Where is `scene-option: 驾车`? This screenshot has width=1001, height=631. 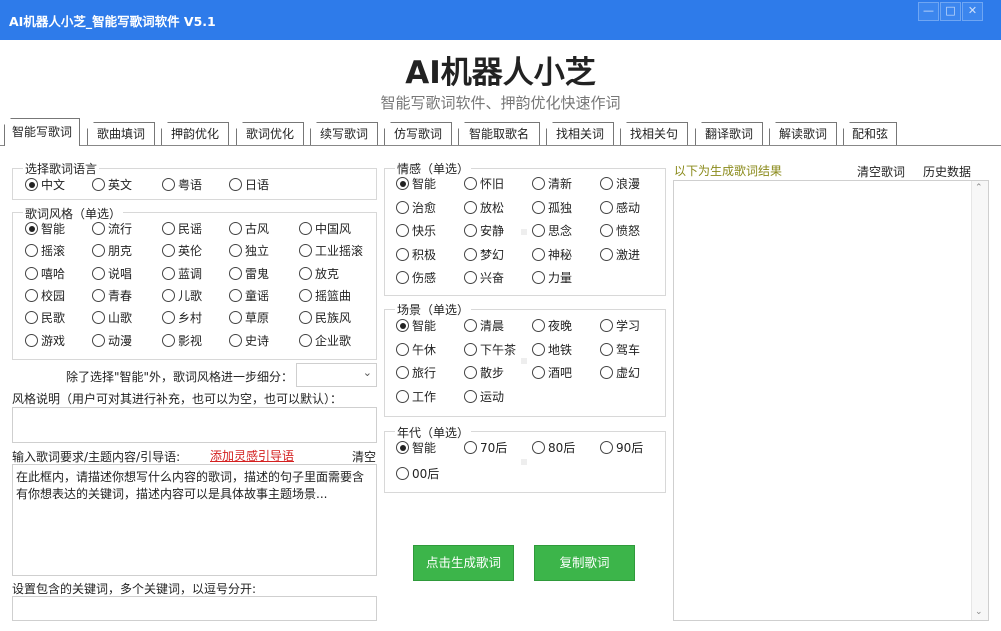 scene-option: 驾车 is located at coordinates (620, 349).